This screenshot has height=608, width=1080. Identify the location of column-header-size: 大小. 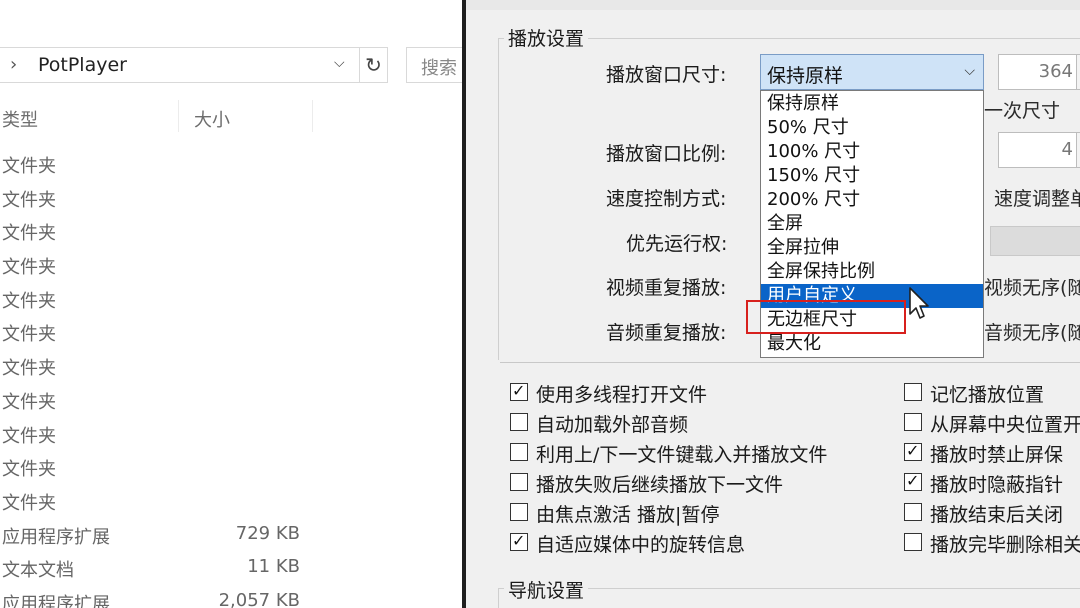
(212, 119).